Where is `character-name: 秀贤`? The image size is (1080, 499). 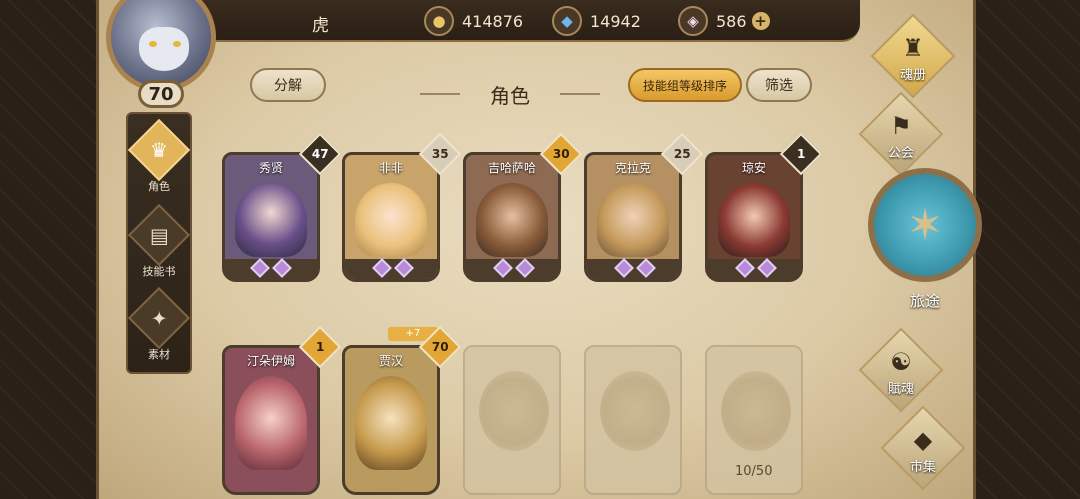
character-name: 秀贤 is located at coordinates (270, 168).